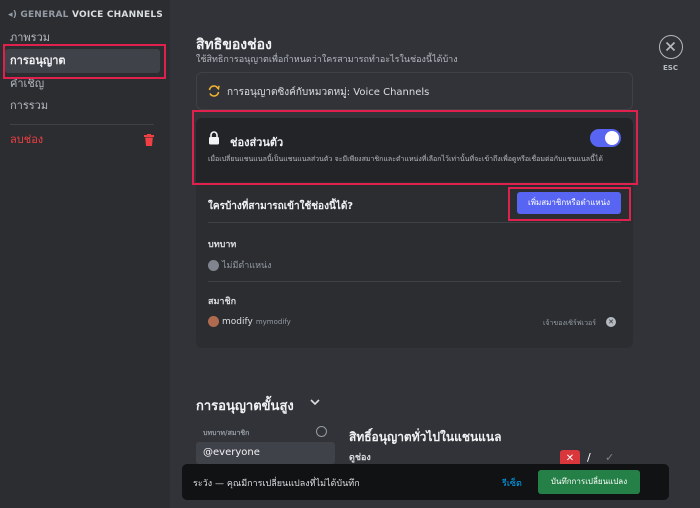 This screenshot has width=700, height=508. I want to click on private-channel-title: ช่องส่วนตัว, so click(257, 142).